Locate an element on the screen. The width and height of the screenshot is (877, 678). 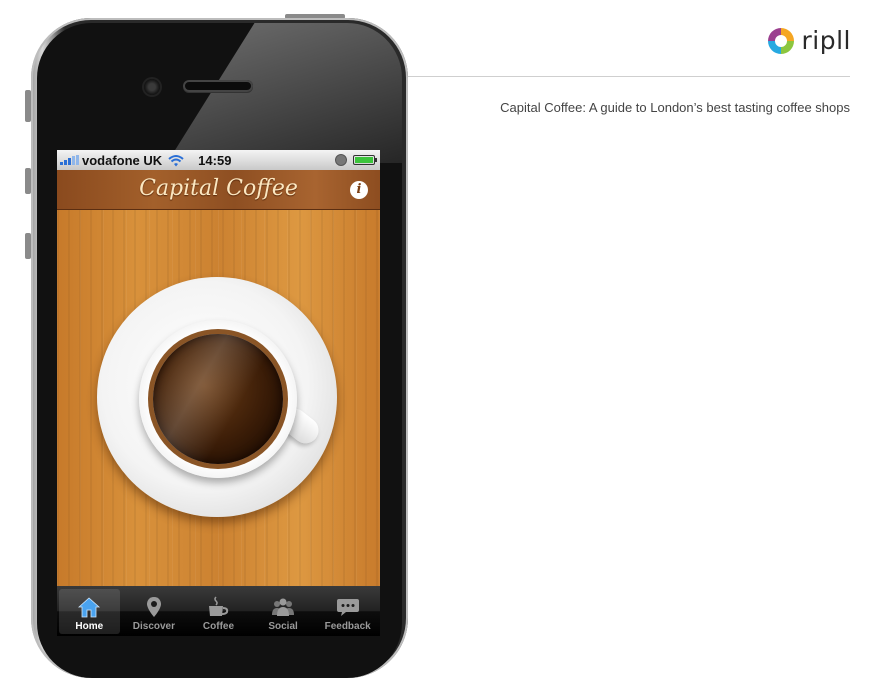
front-camera is located at coordinates (152, 87).